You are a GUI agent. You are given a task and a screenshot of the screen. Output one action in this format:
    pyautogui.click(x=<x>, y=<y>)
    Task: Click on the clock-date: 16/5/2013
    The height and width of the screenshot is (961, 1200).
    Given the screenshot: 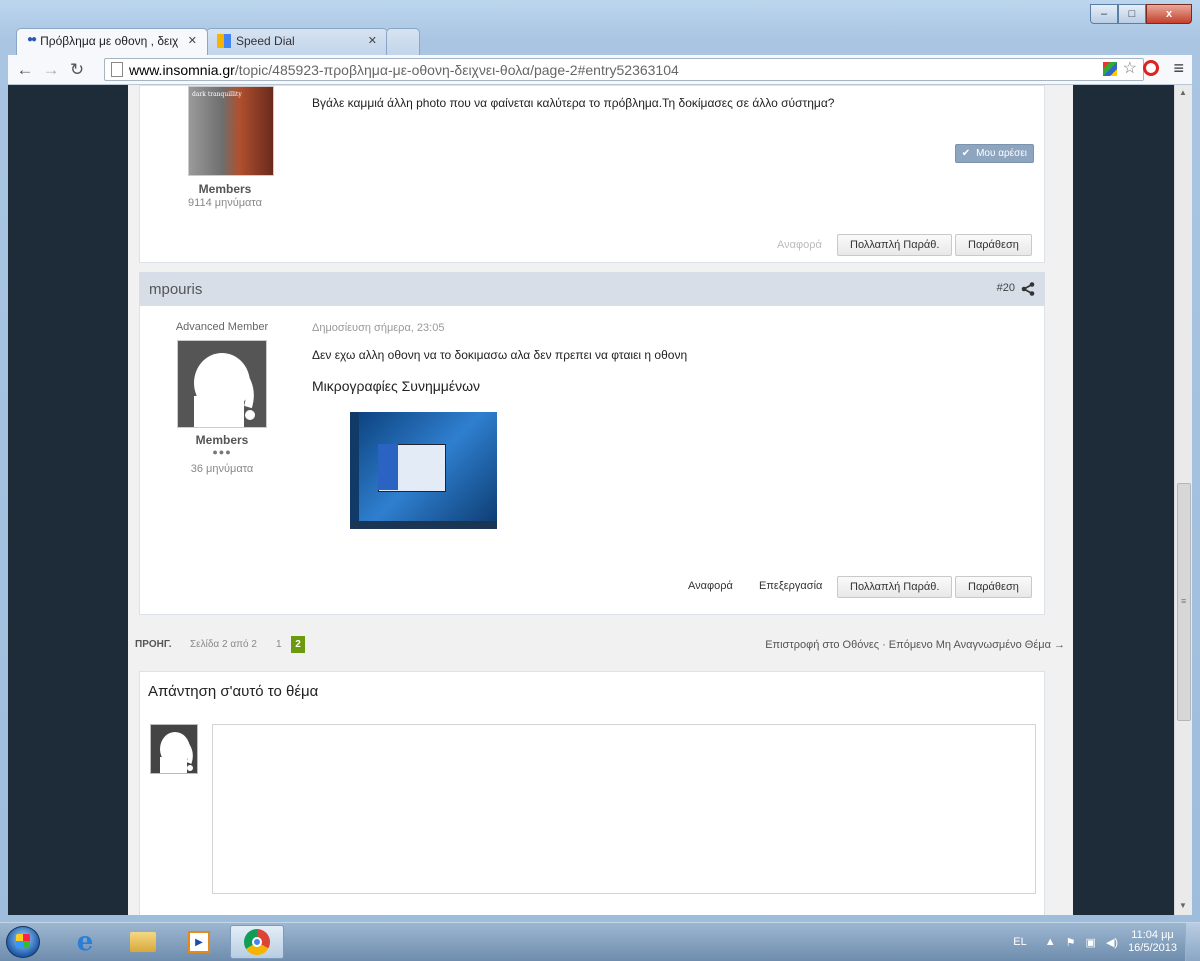 What is the action you would take?
    pyautogui.click(x=1152, y=948)
    